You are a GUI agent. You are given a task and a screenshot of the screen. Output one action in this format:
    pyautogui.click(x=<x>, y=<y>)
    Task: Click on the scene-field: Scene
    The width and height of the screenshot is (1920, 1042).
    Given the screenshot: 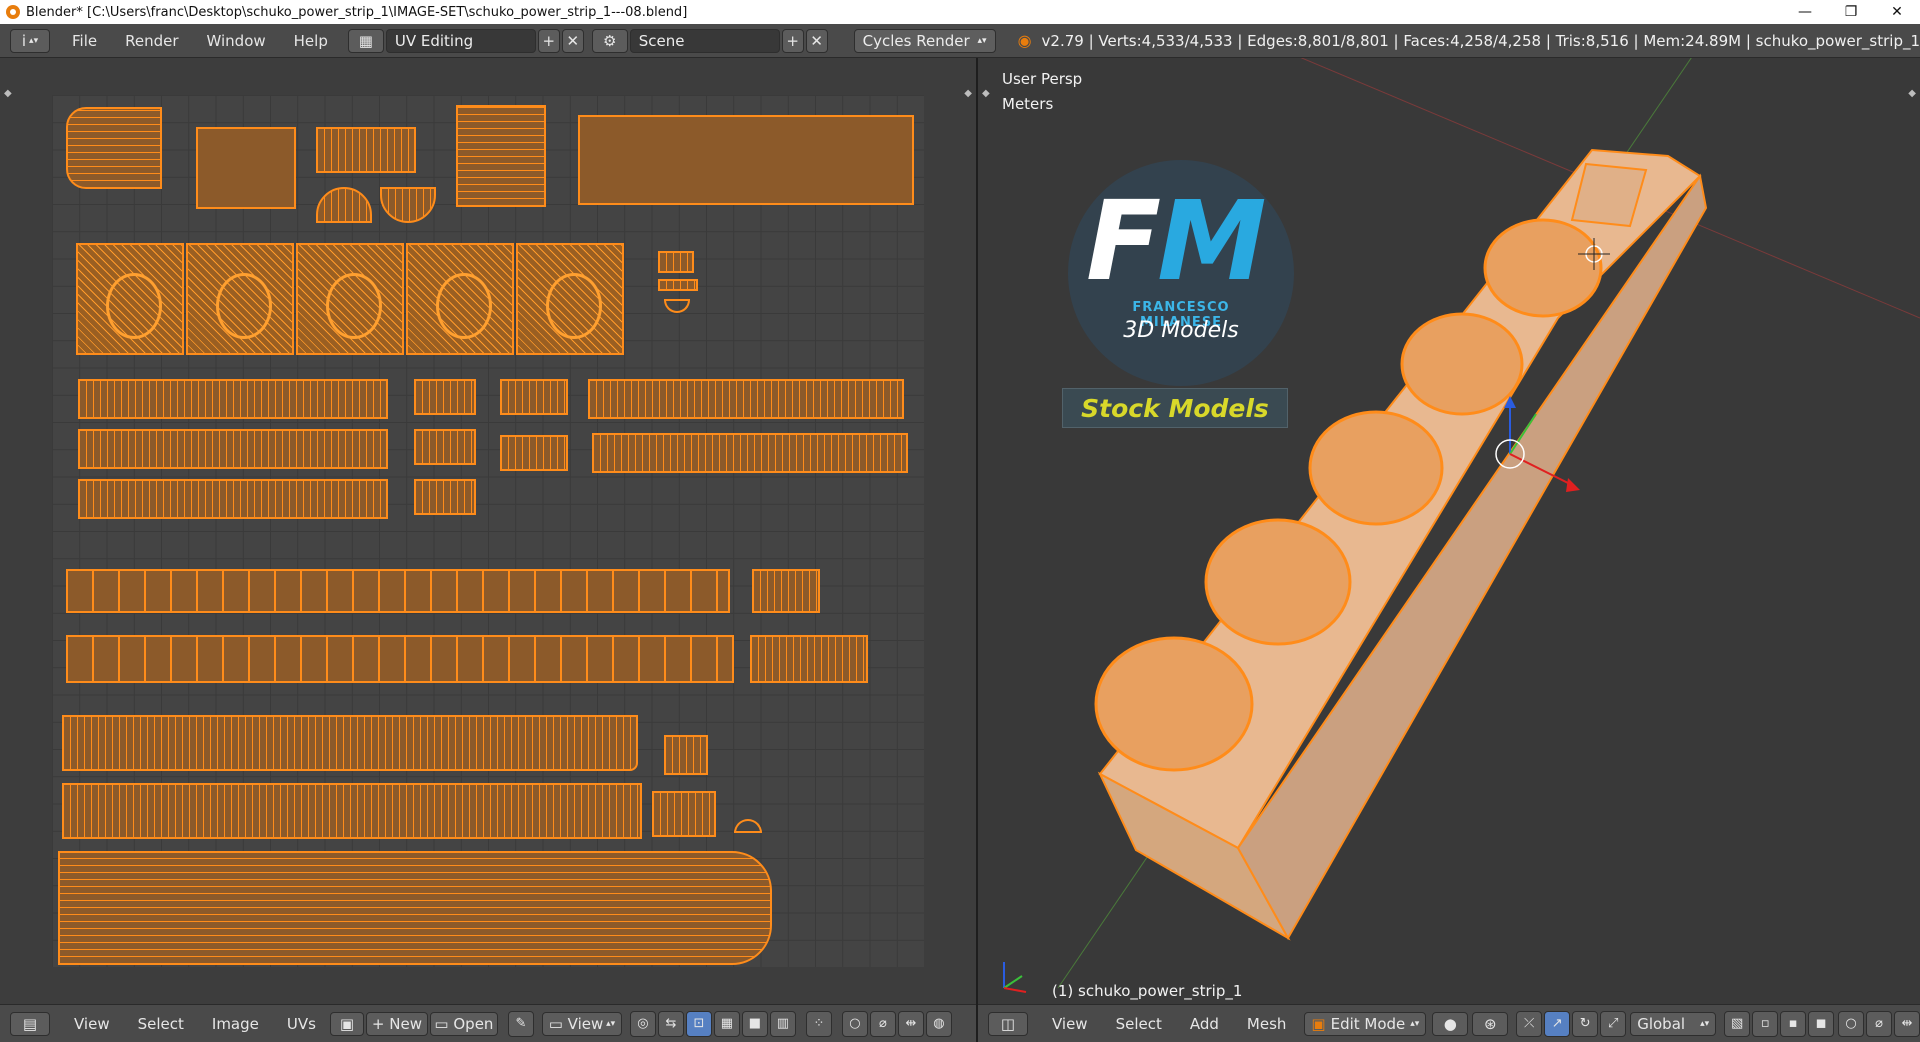 What is the action you would take?
    pyautogui.click(x=704, y=40)
    